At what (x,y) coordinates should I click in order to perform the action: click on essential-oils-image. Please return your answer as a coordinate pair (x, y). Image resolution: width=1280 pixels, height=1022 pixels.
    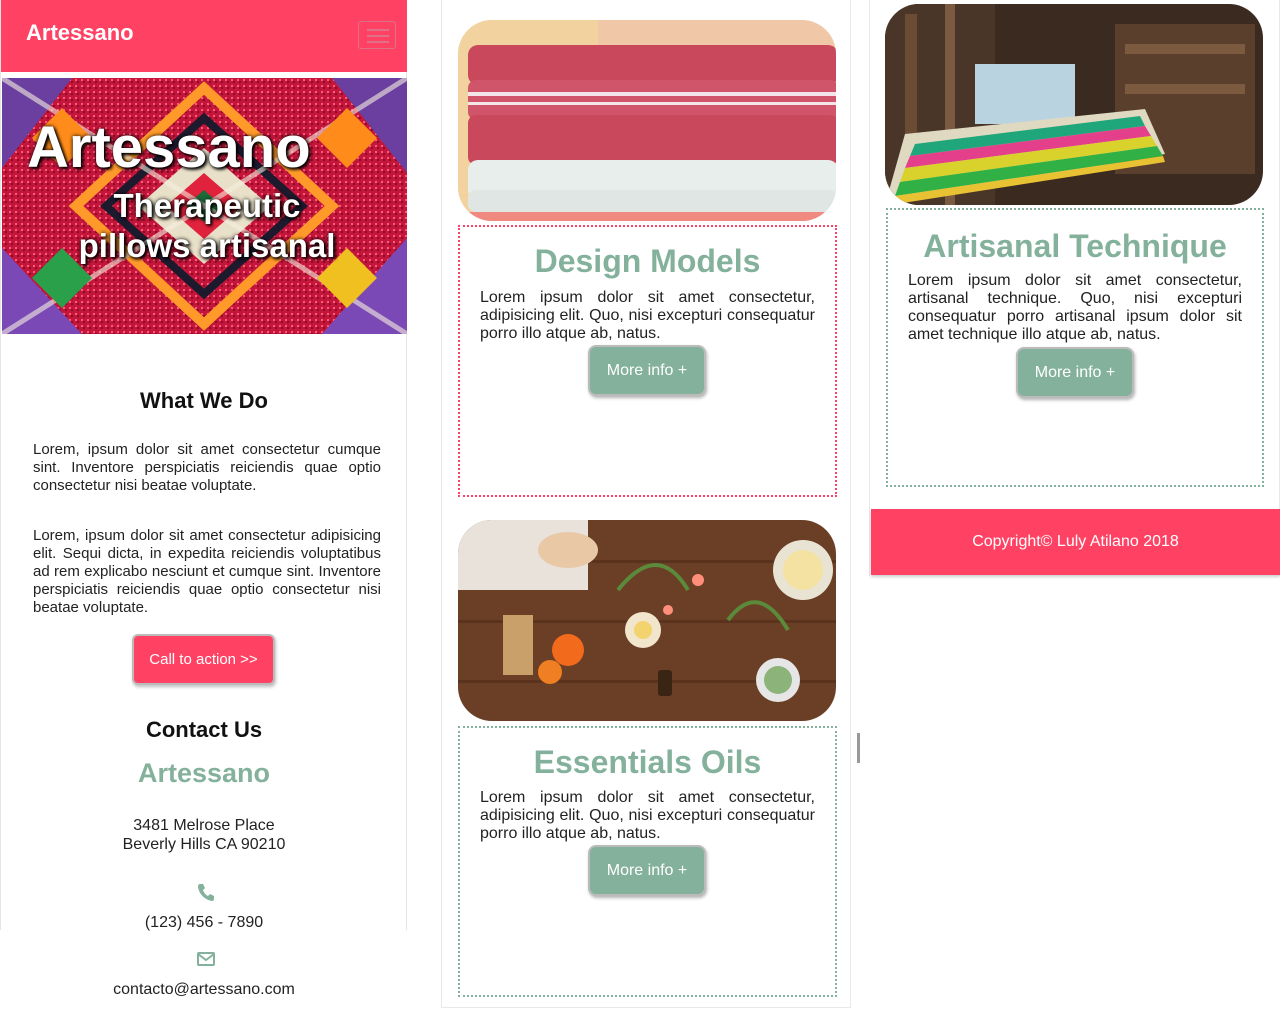
    Looking at the image, I should click on (647, 620).